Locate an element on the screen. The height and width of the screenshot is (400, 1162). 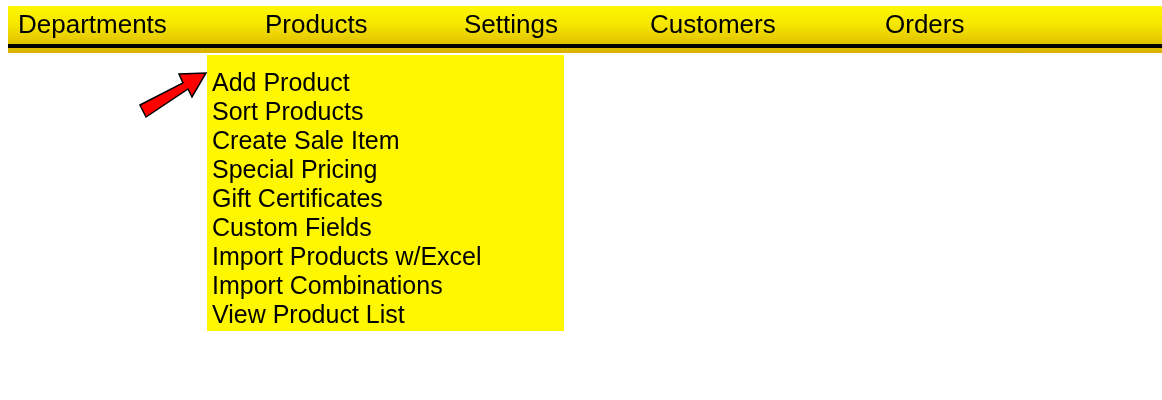
dropdown-item: Sort Products is located at coordinates (288, 111).